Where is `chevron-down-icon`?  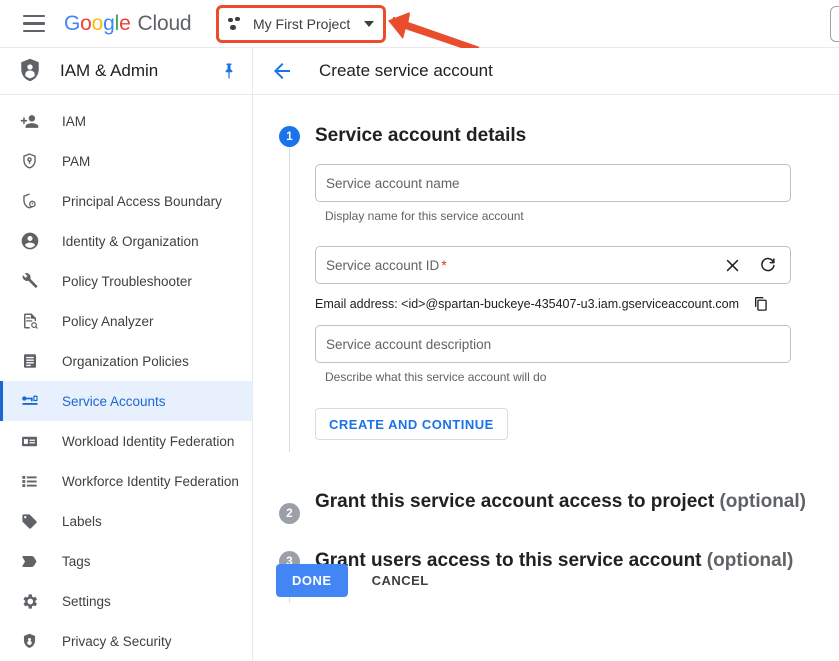
chevron-down-icon is located at coordinates (369, 24).